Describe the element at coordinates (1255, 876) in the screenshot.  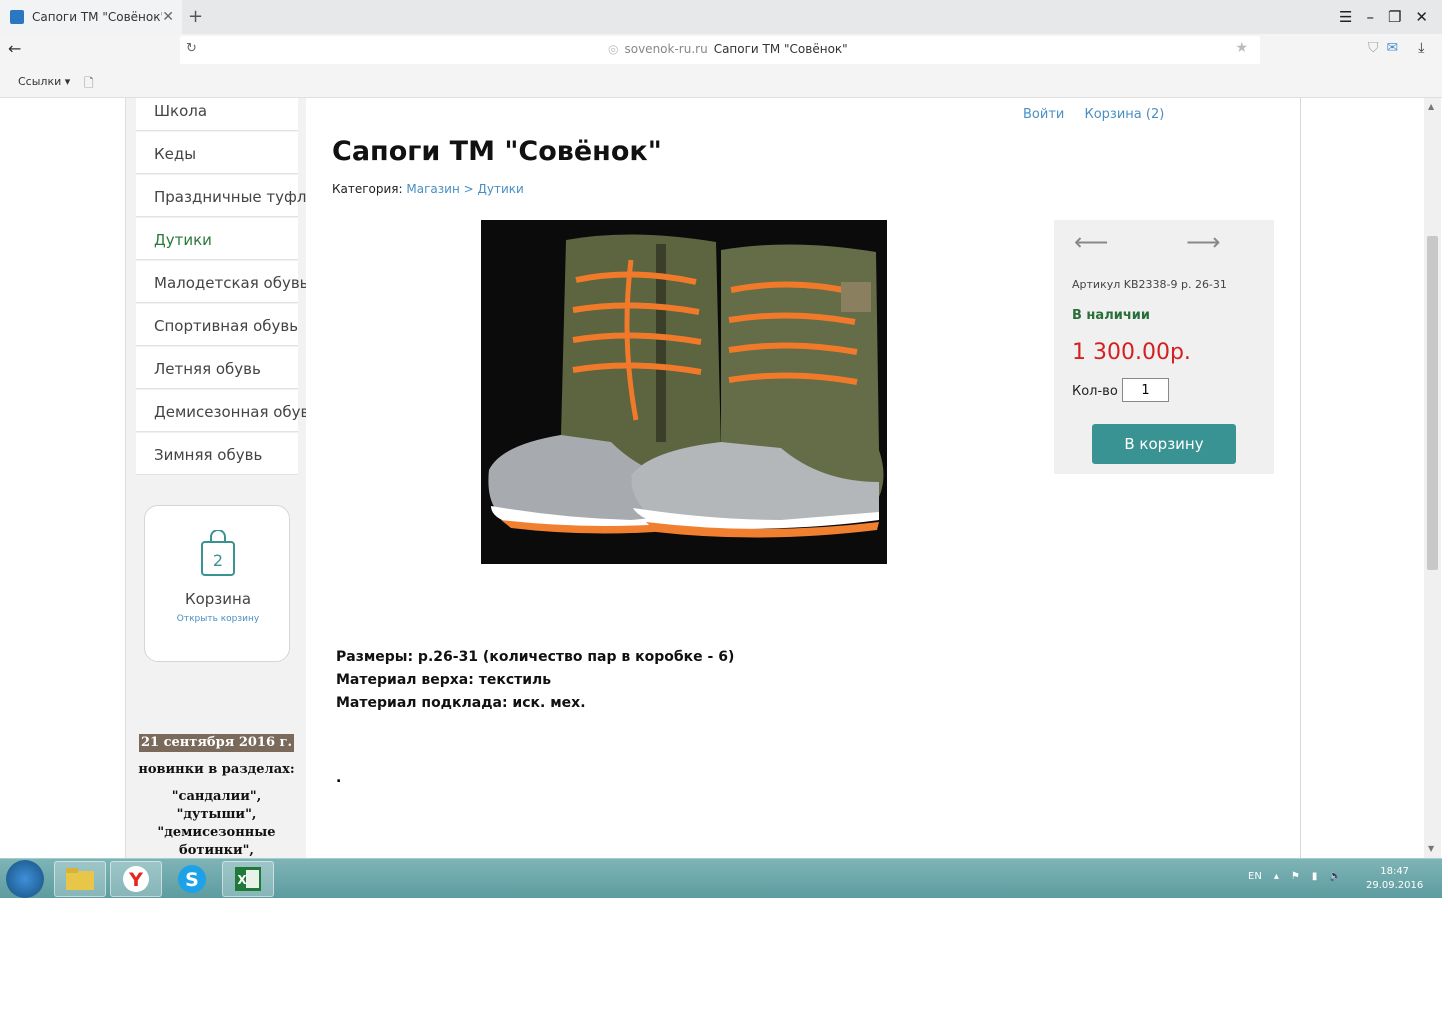
I see `language-indicator: EN` at that location.